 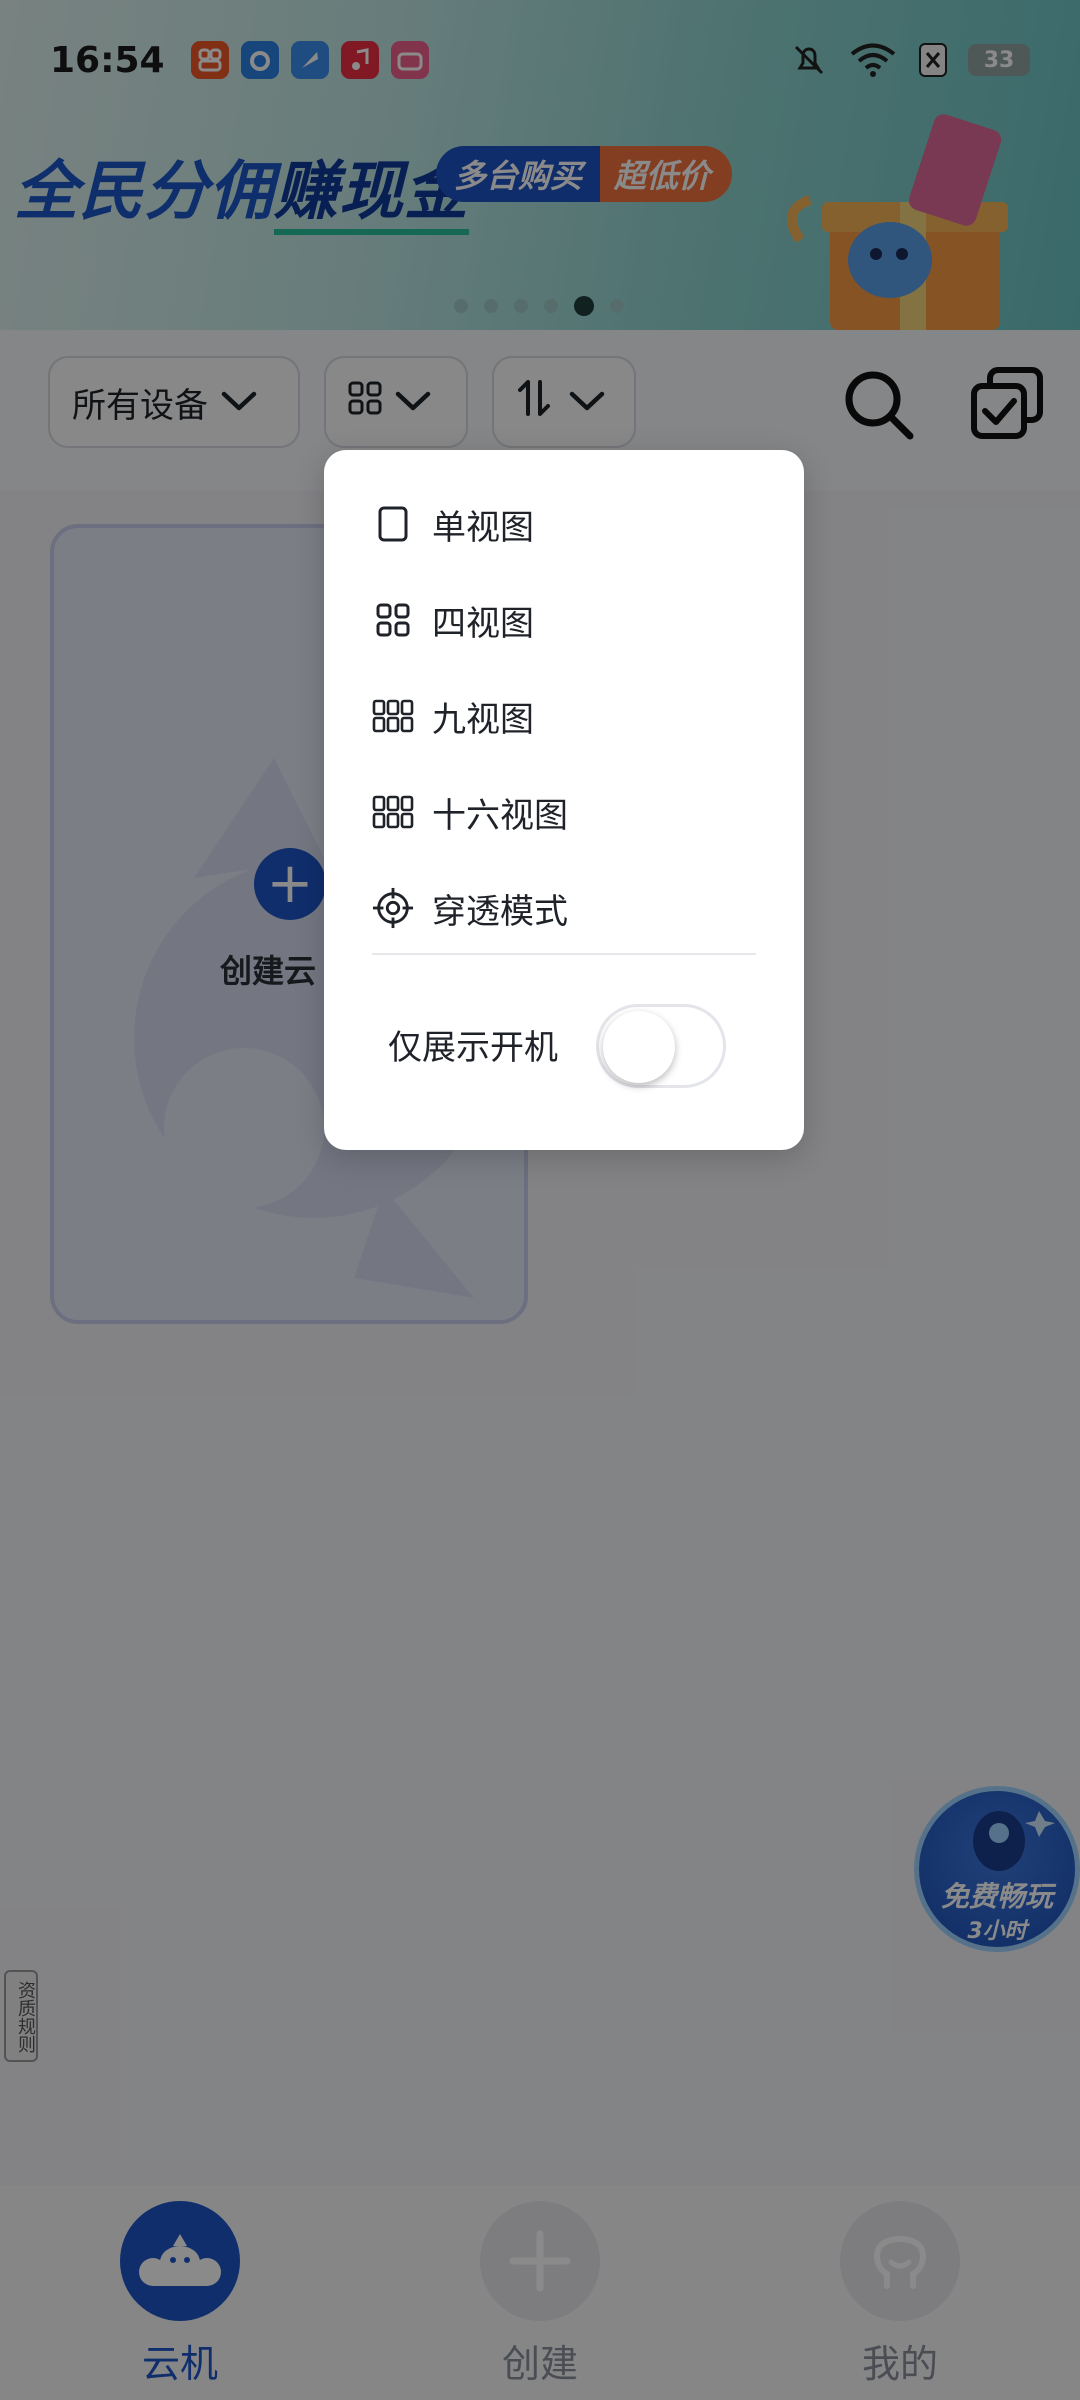 What do you see at coordinates (483, 719) in the screenshot?
I see `menu-item-label: 九视图` at bounding box center [483, 719].